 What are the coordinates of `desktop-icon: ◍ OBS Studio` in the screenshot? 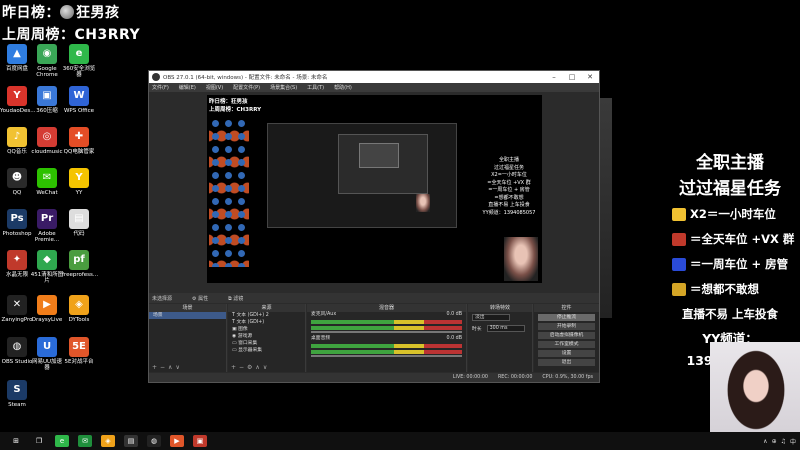 It's located at (17, 351).